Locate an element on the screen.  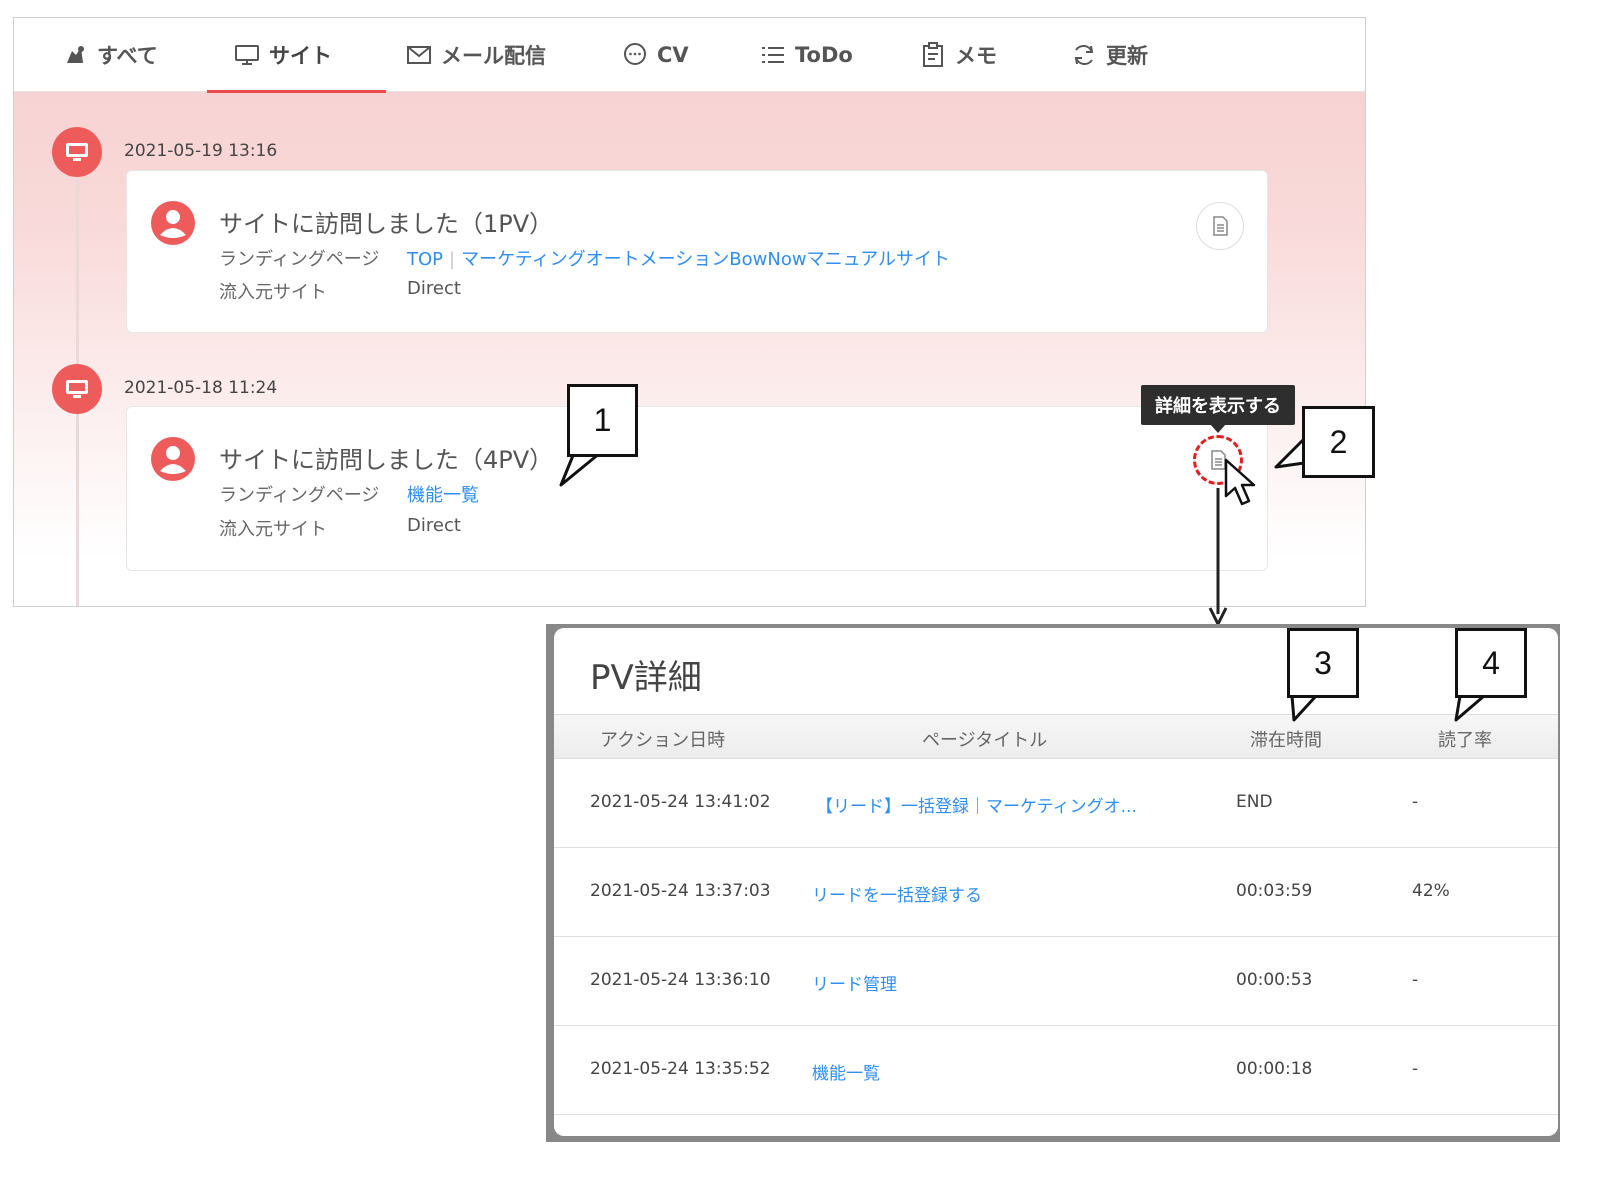
landing-link-site: マーケティングオートメーションBowNowマニュアルサイト is located at coordinates (705, 259).